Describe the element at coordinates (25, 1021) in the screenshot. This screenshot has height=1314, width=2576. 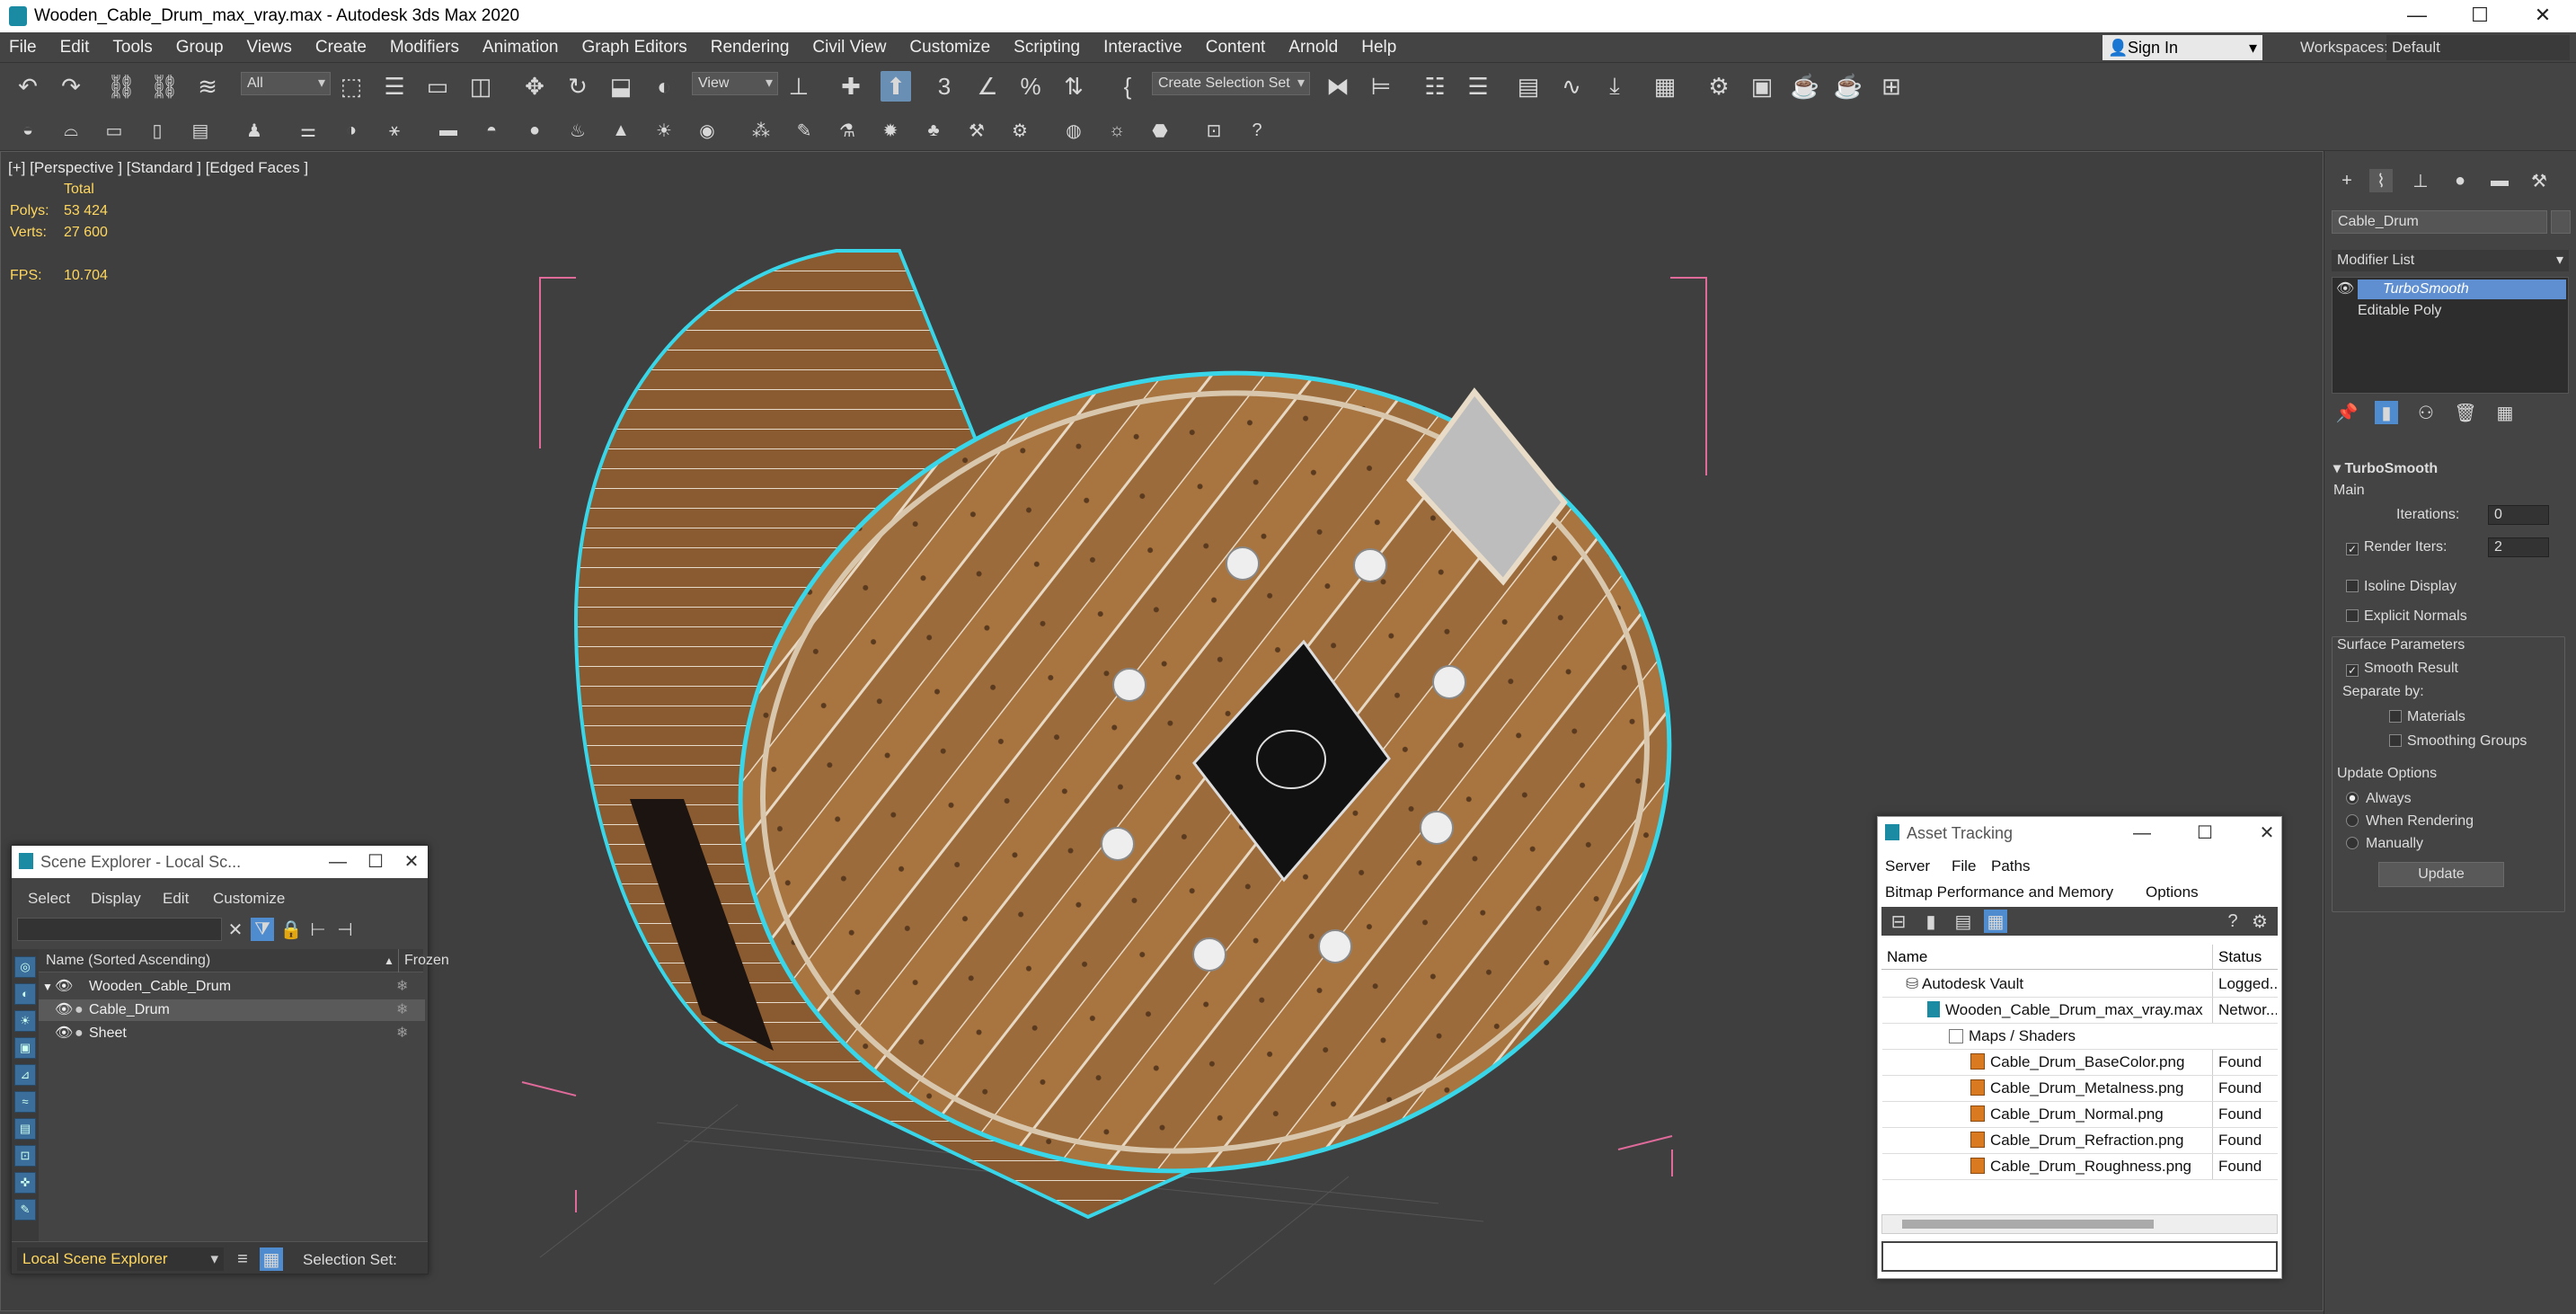
I see `display-lights-icon: ☀` at that location.